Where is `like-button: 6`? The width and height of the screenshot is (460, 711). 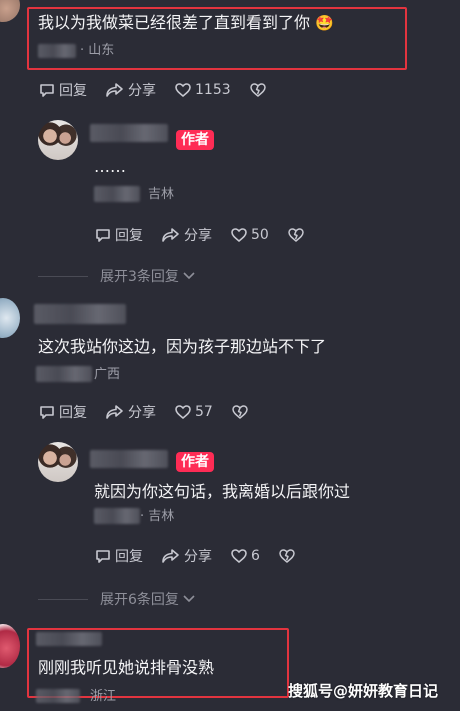
like-button: 6 is located at coordinates (245, 556).